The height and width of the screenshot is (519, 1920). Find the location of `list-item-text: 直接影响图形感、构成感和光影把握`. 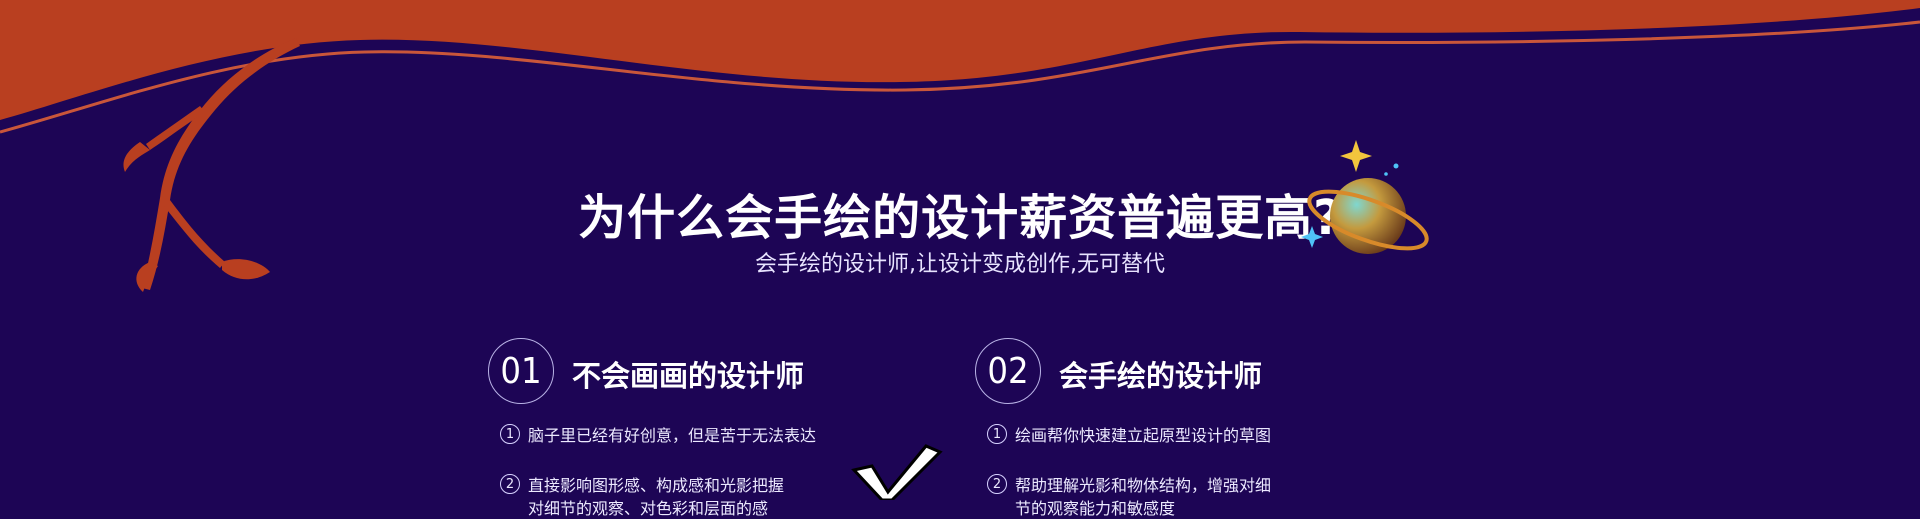

list-item-text: 直接影响图形感、构成感和光影把握 is located at coordinates (656, 485).